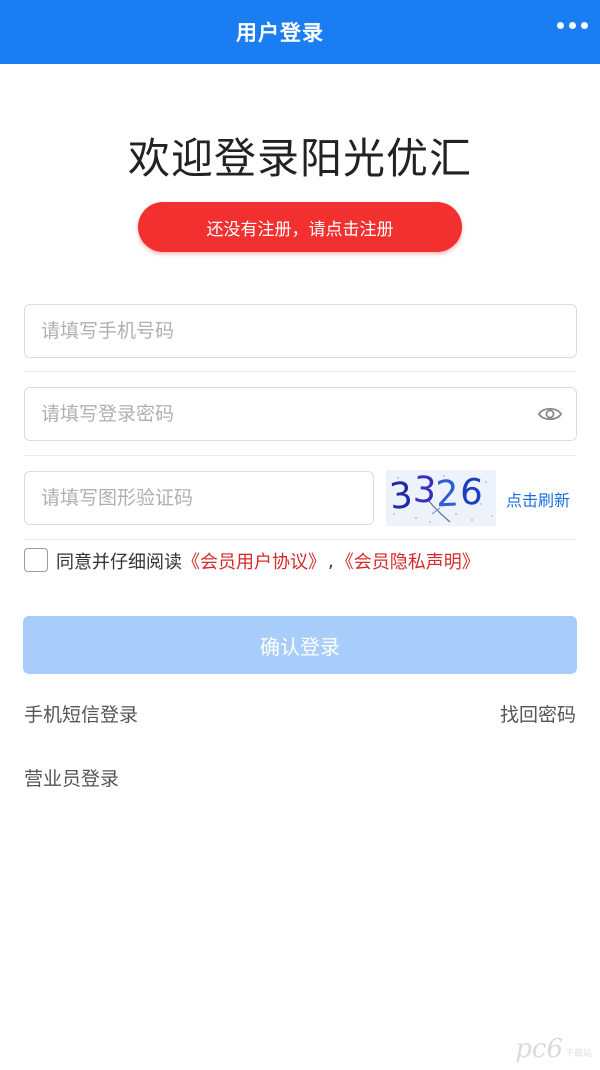 This screenshot has height=1070, width=600. I want to click on refresh-captcha-link: 点击刷新, so click(538, 499).